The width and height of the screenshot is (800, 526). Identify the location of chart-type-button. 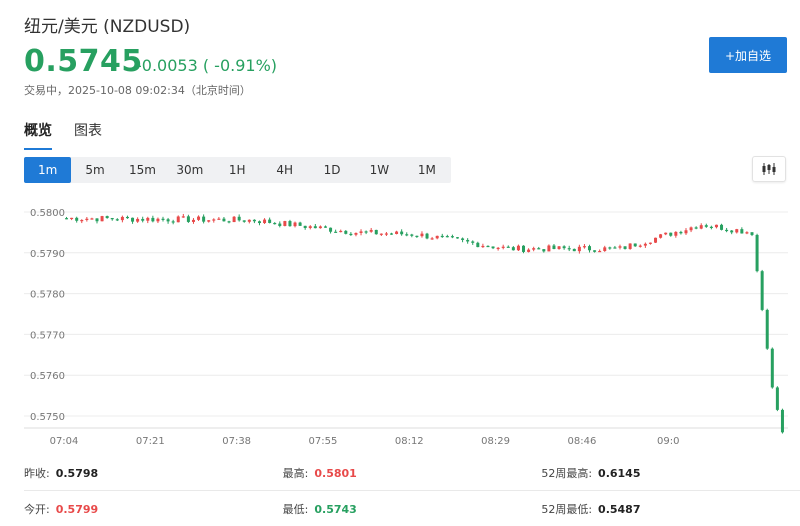
(769, 169).